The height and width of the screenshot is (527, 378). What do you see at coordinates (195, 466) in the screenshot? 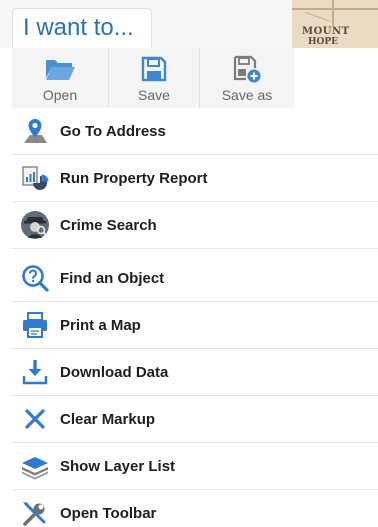
I see `menu-item-show-layer-list: Show Layer List` at bounding box center [195, 466].